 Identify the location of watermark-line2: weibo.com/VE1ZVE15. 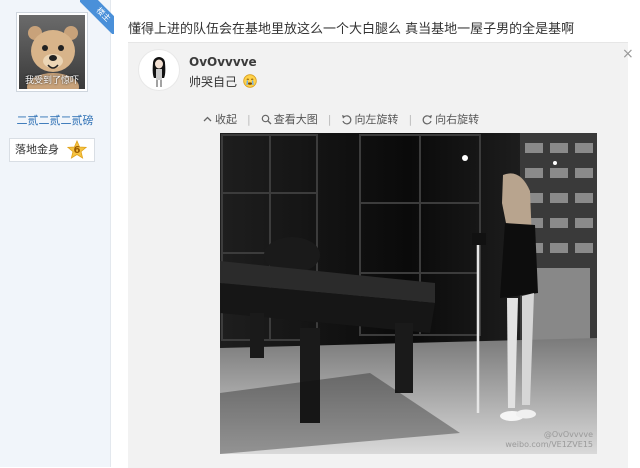
(549, 444).